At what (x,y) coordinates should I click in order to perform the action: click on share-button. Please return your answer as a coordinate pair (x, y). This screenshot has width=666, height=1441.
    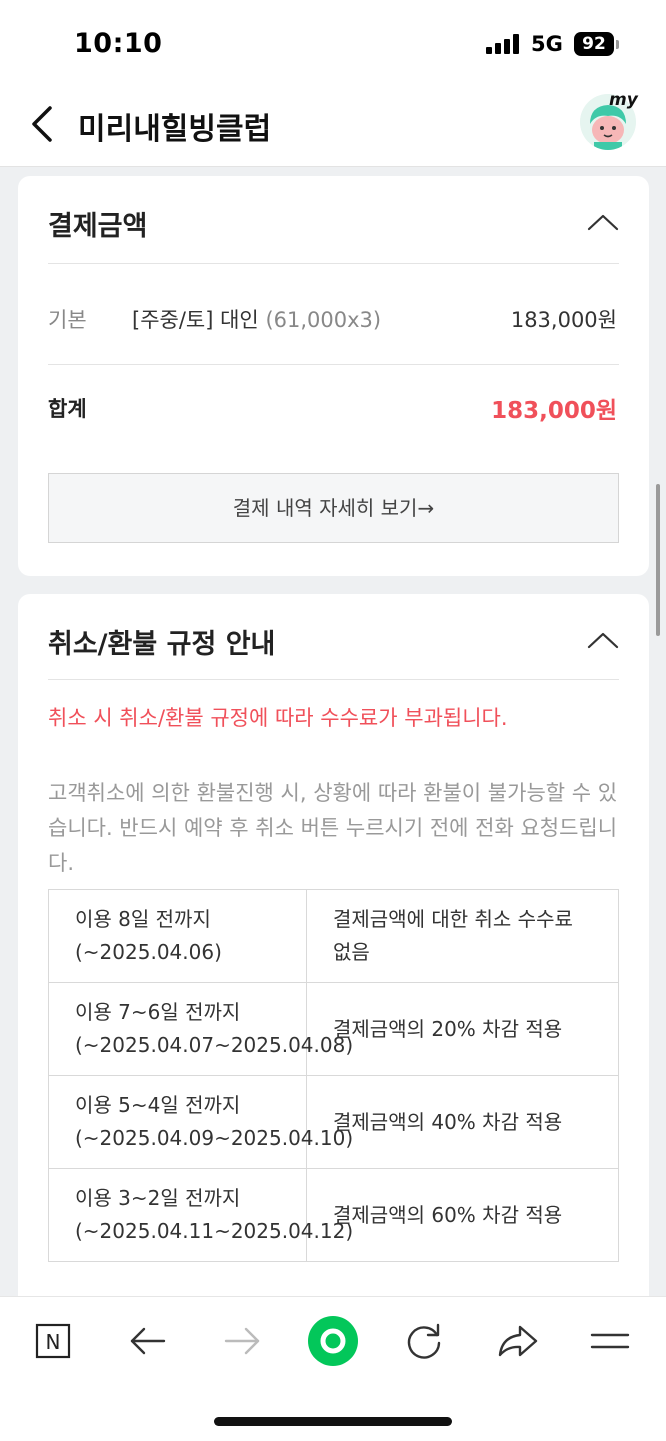
    Looking at the image, I should click on (518, 1341).